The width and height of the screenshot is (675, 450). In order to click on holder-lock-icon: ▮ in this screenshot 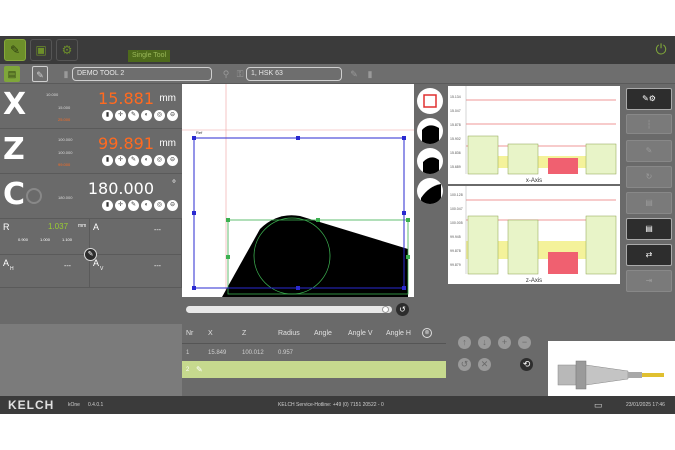, I will do `click(370, 74)`.